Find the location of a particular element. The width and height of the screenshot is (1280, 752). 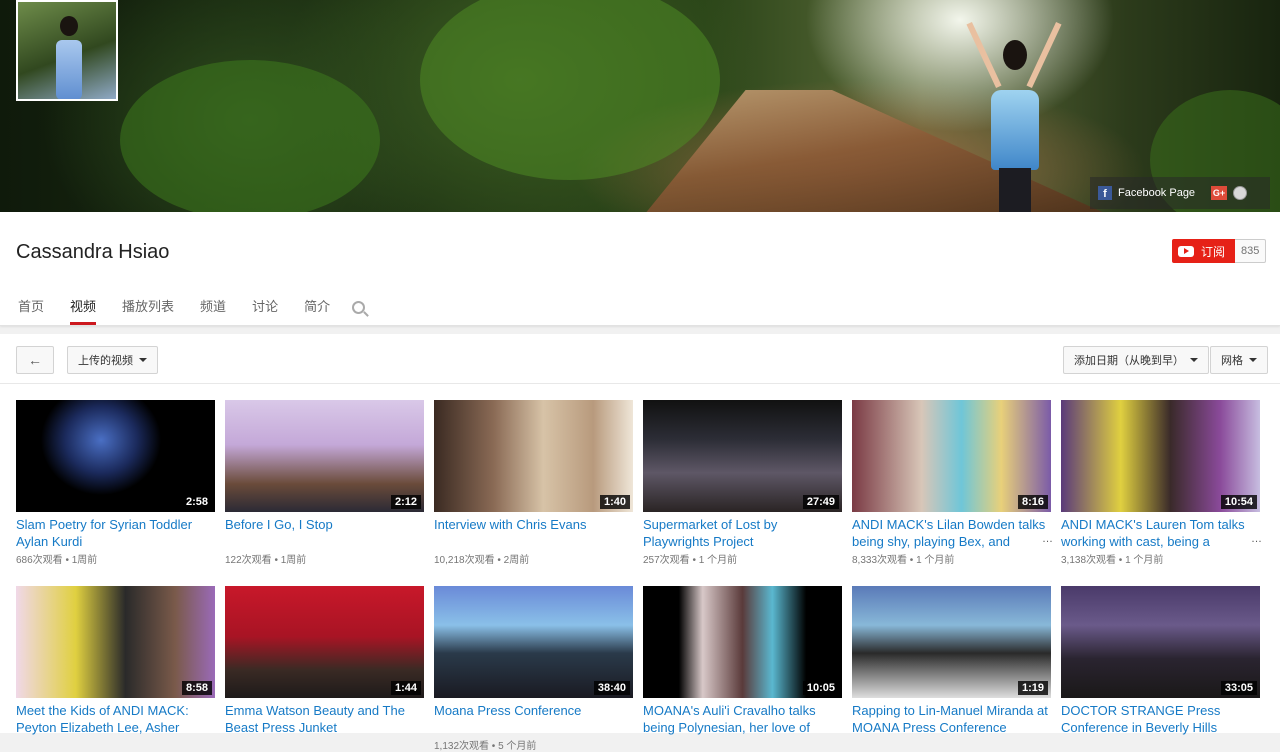

youtube-play-icon is located at coordinates (1186, 251).